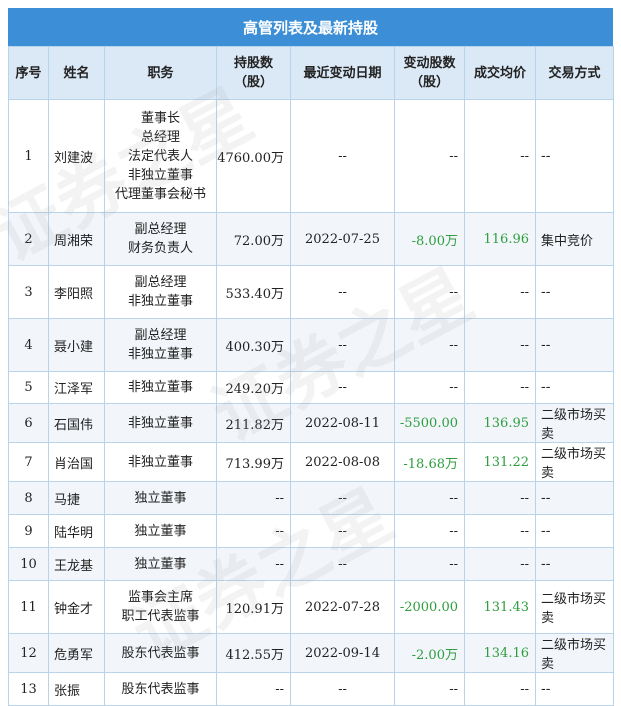 The height and width of the screenshot is (706, 621). What do you see at coordinates (424, 464) in the screenshot?
I see `change-value: -18.68` at bounding box center [424, 464].